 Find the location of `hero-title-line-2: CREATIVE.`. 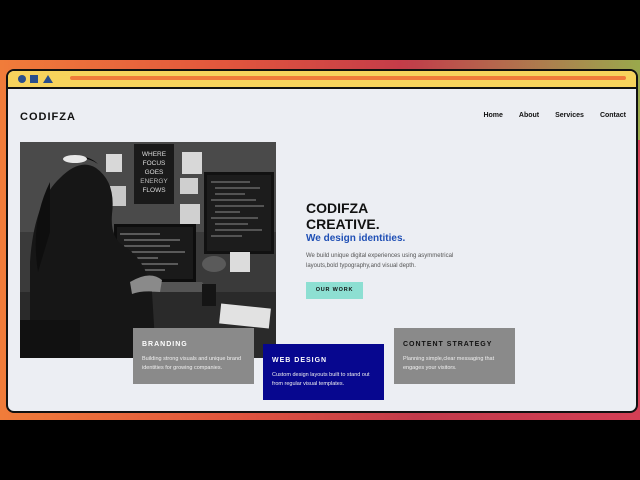

hero-title-line-2: CREATIVE. is located at coordinates (343, 224).